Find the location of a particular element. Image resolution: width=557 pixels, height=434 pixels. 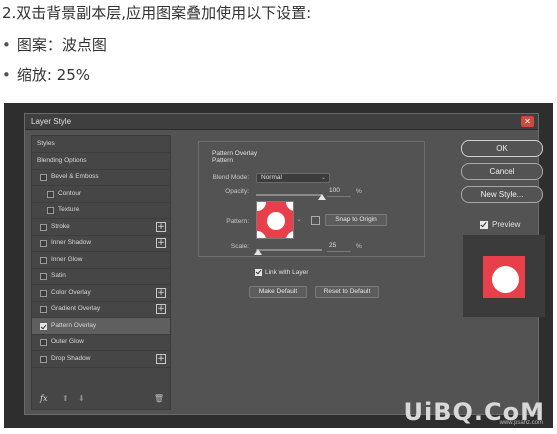

section-title: Pattern Overlay is located at coordinates (235, 153).